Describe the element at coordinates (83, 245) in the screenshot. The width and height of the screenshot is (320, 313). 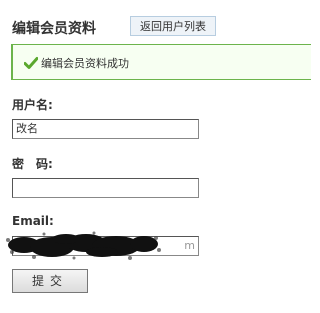
I see `redaction-scribble` at that location.